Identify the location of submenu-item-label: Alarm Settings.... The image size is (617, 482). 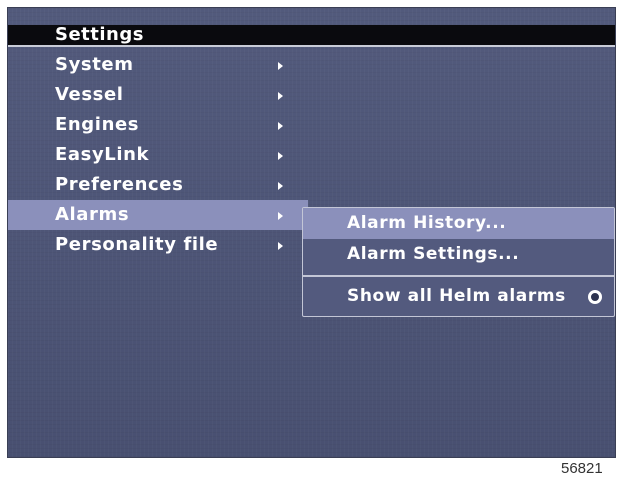
(433, 254).